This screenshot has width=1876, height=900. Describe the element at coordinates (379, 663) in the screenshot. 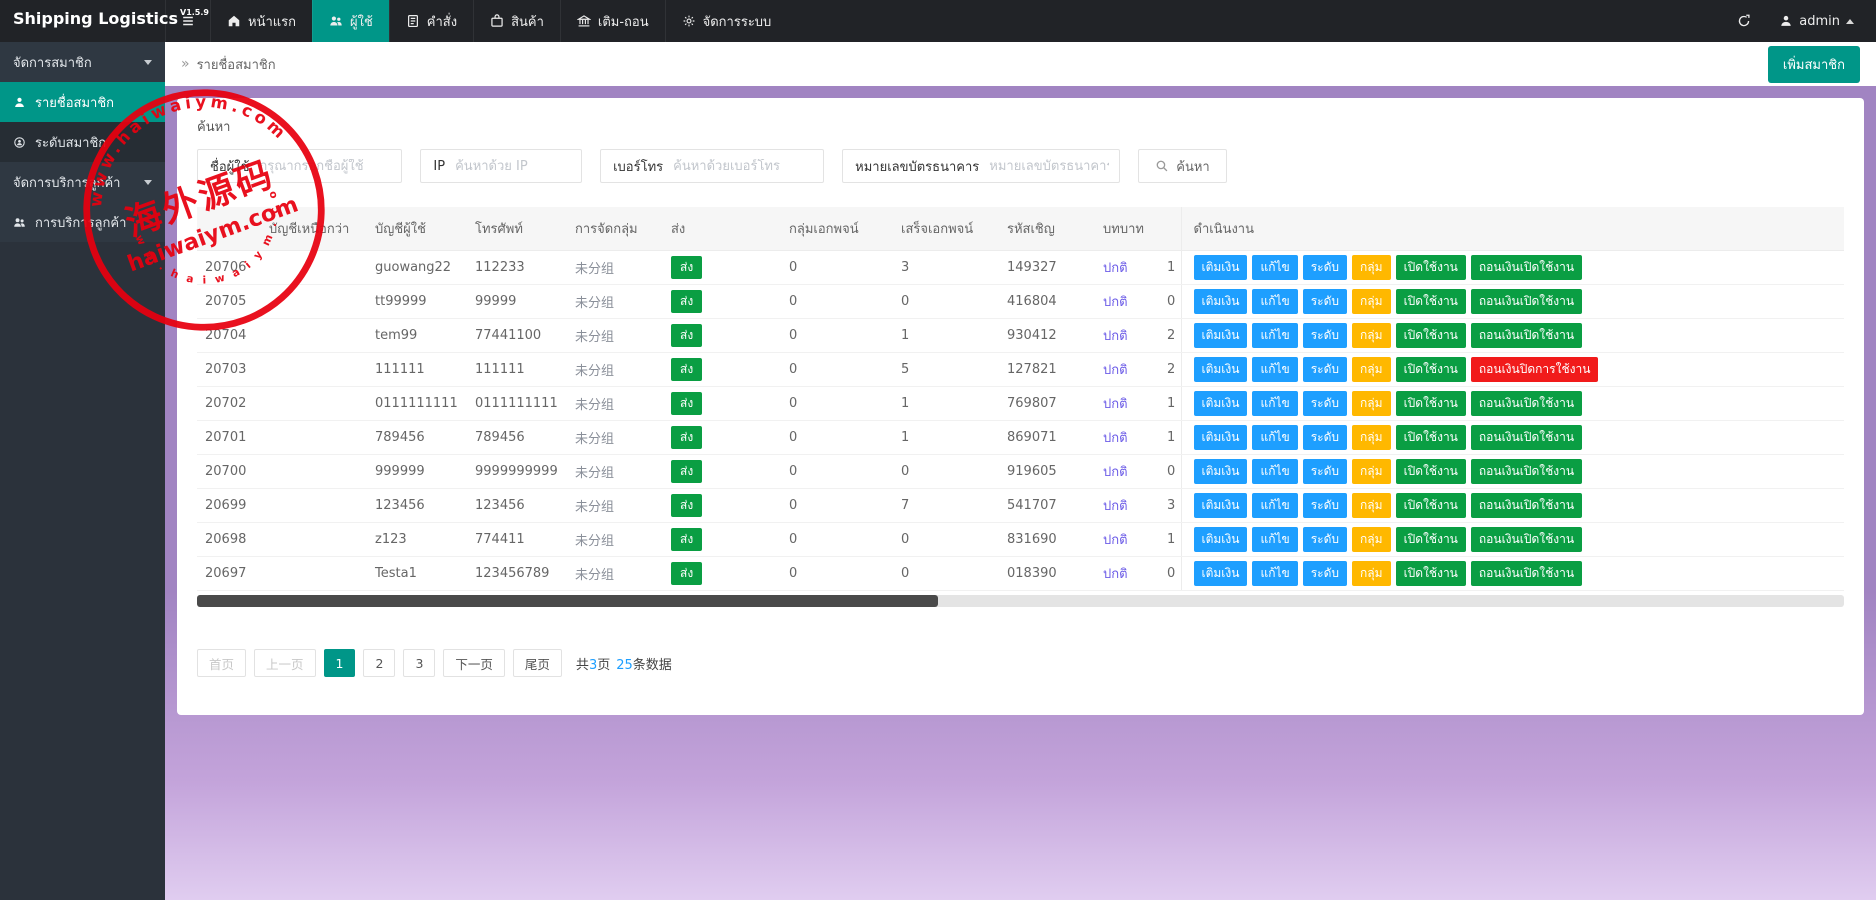

I see `page-button-2: 2` at that location.